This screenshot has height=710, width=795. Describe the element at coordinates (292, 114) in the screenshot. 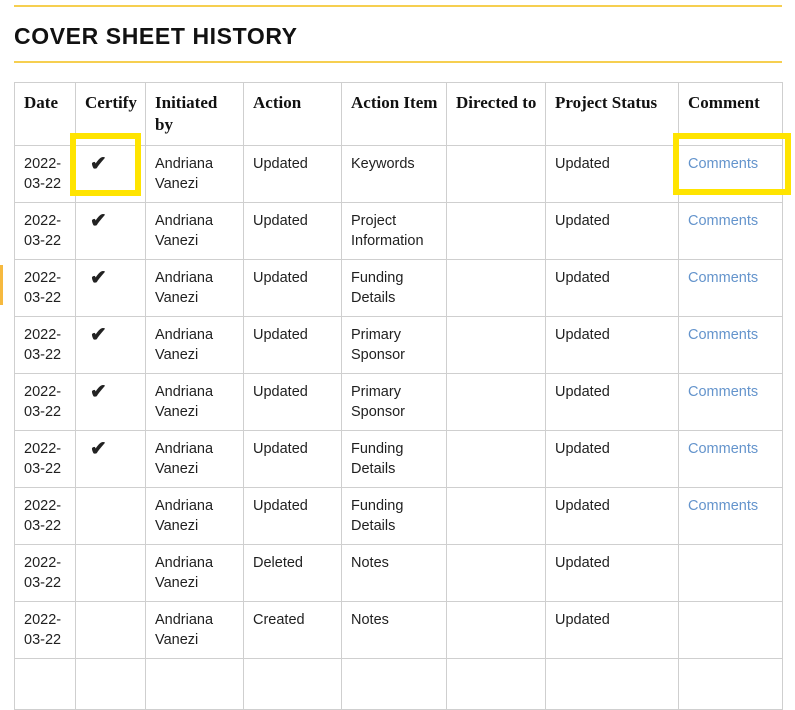

I see `column-header-action: Action` at that location.